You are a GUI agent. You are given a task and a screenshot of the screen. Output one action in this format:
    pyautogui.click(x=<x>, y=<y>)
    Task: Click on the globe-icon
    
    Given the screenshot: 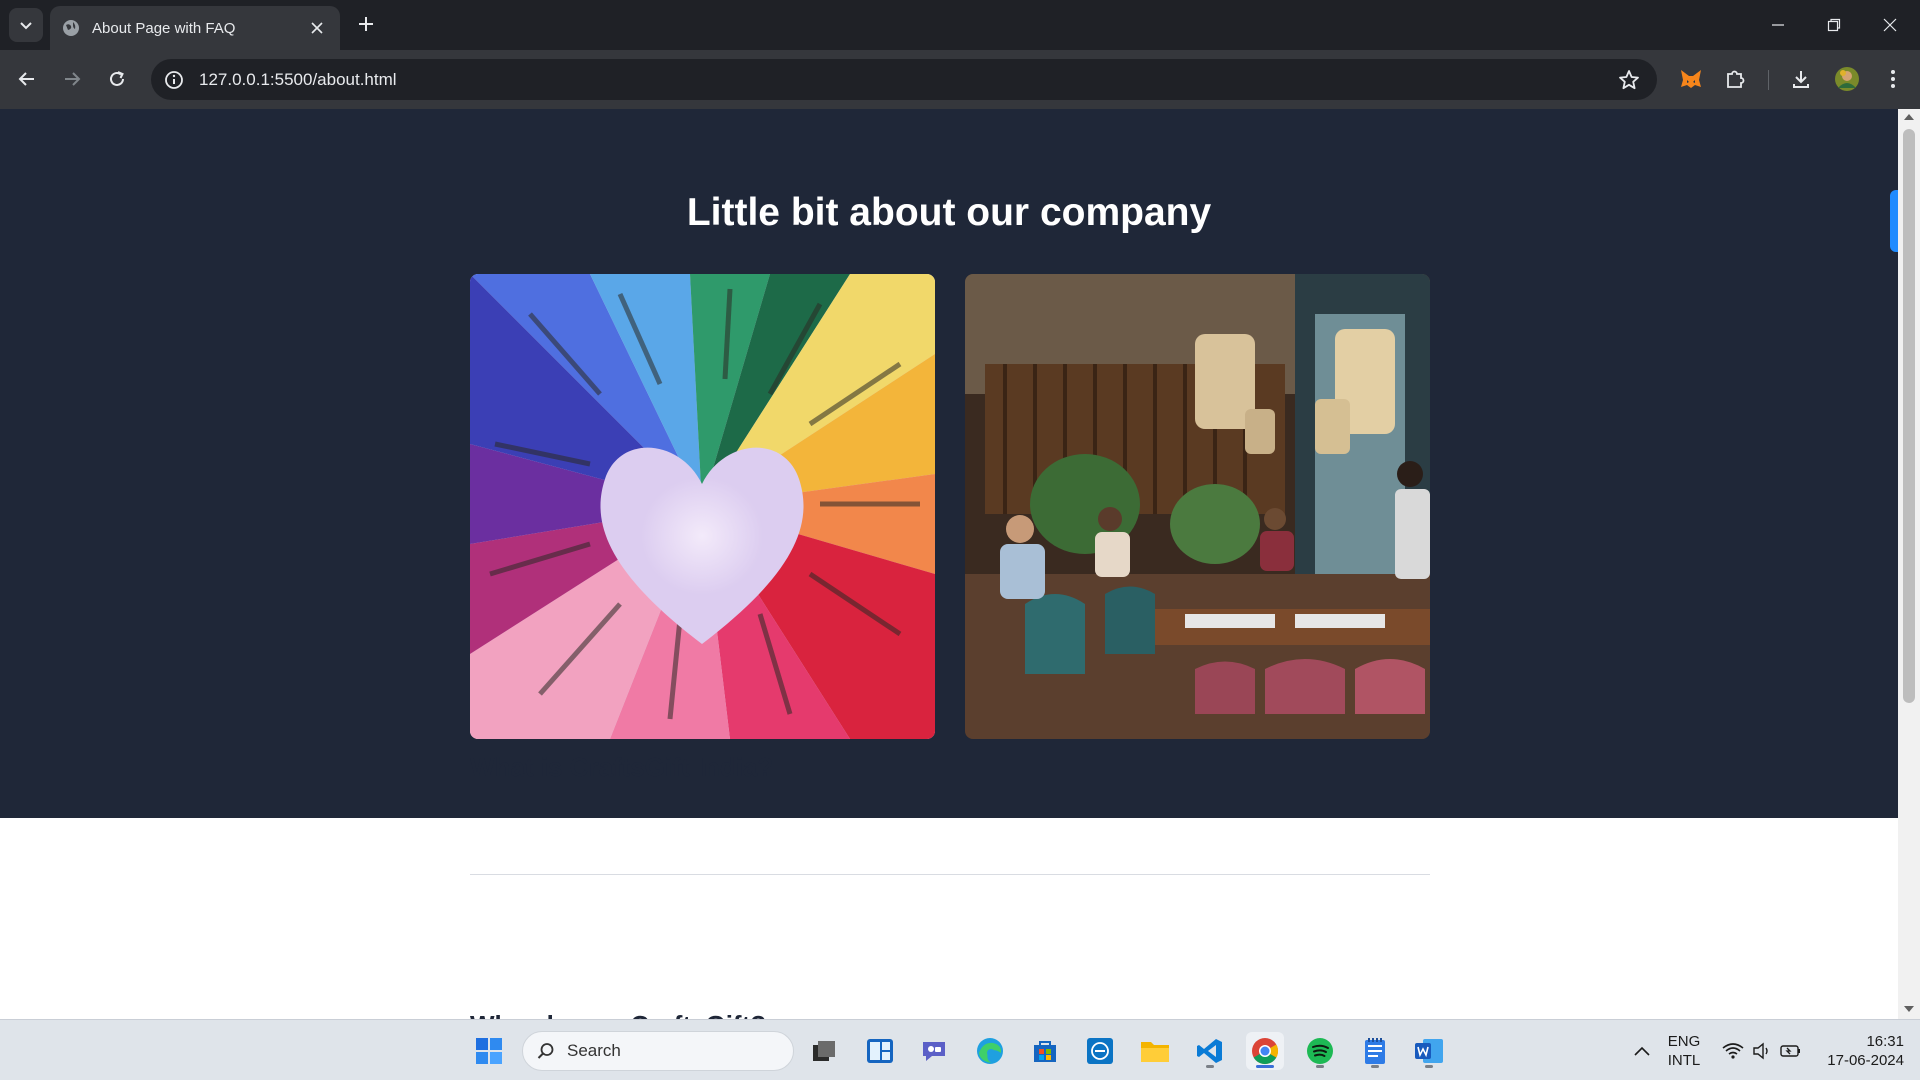 What is the action you would take?
    pyautogui.click(x=71, y=28)
    